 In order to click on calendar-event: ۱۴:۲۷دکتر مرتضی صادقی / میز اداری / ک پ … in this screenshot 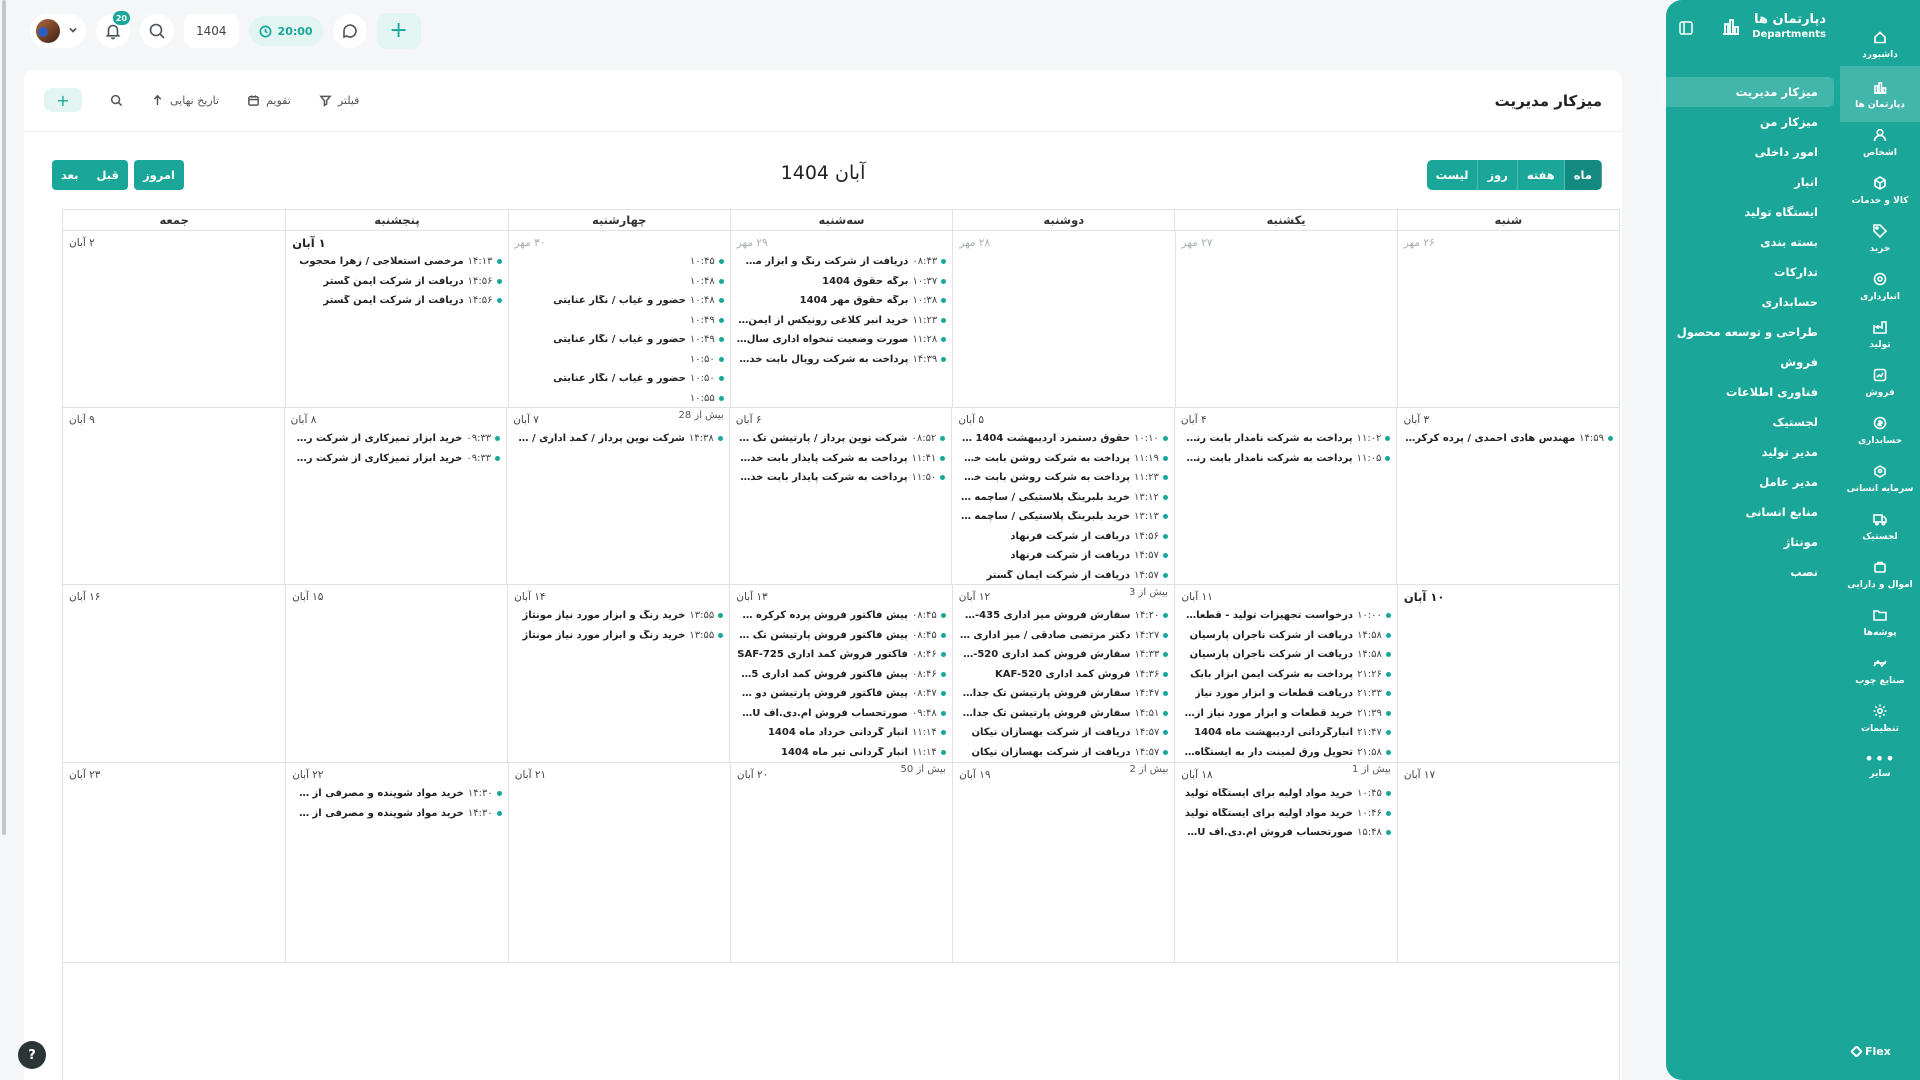, I will do `click(1064, 636)`.